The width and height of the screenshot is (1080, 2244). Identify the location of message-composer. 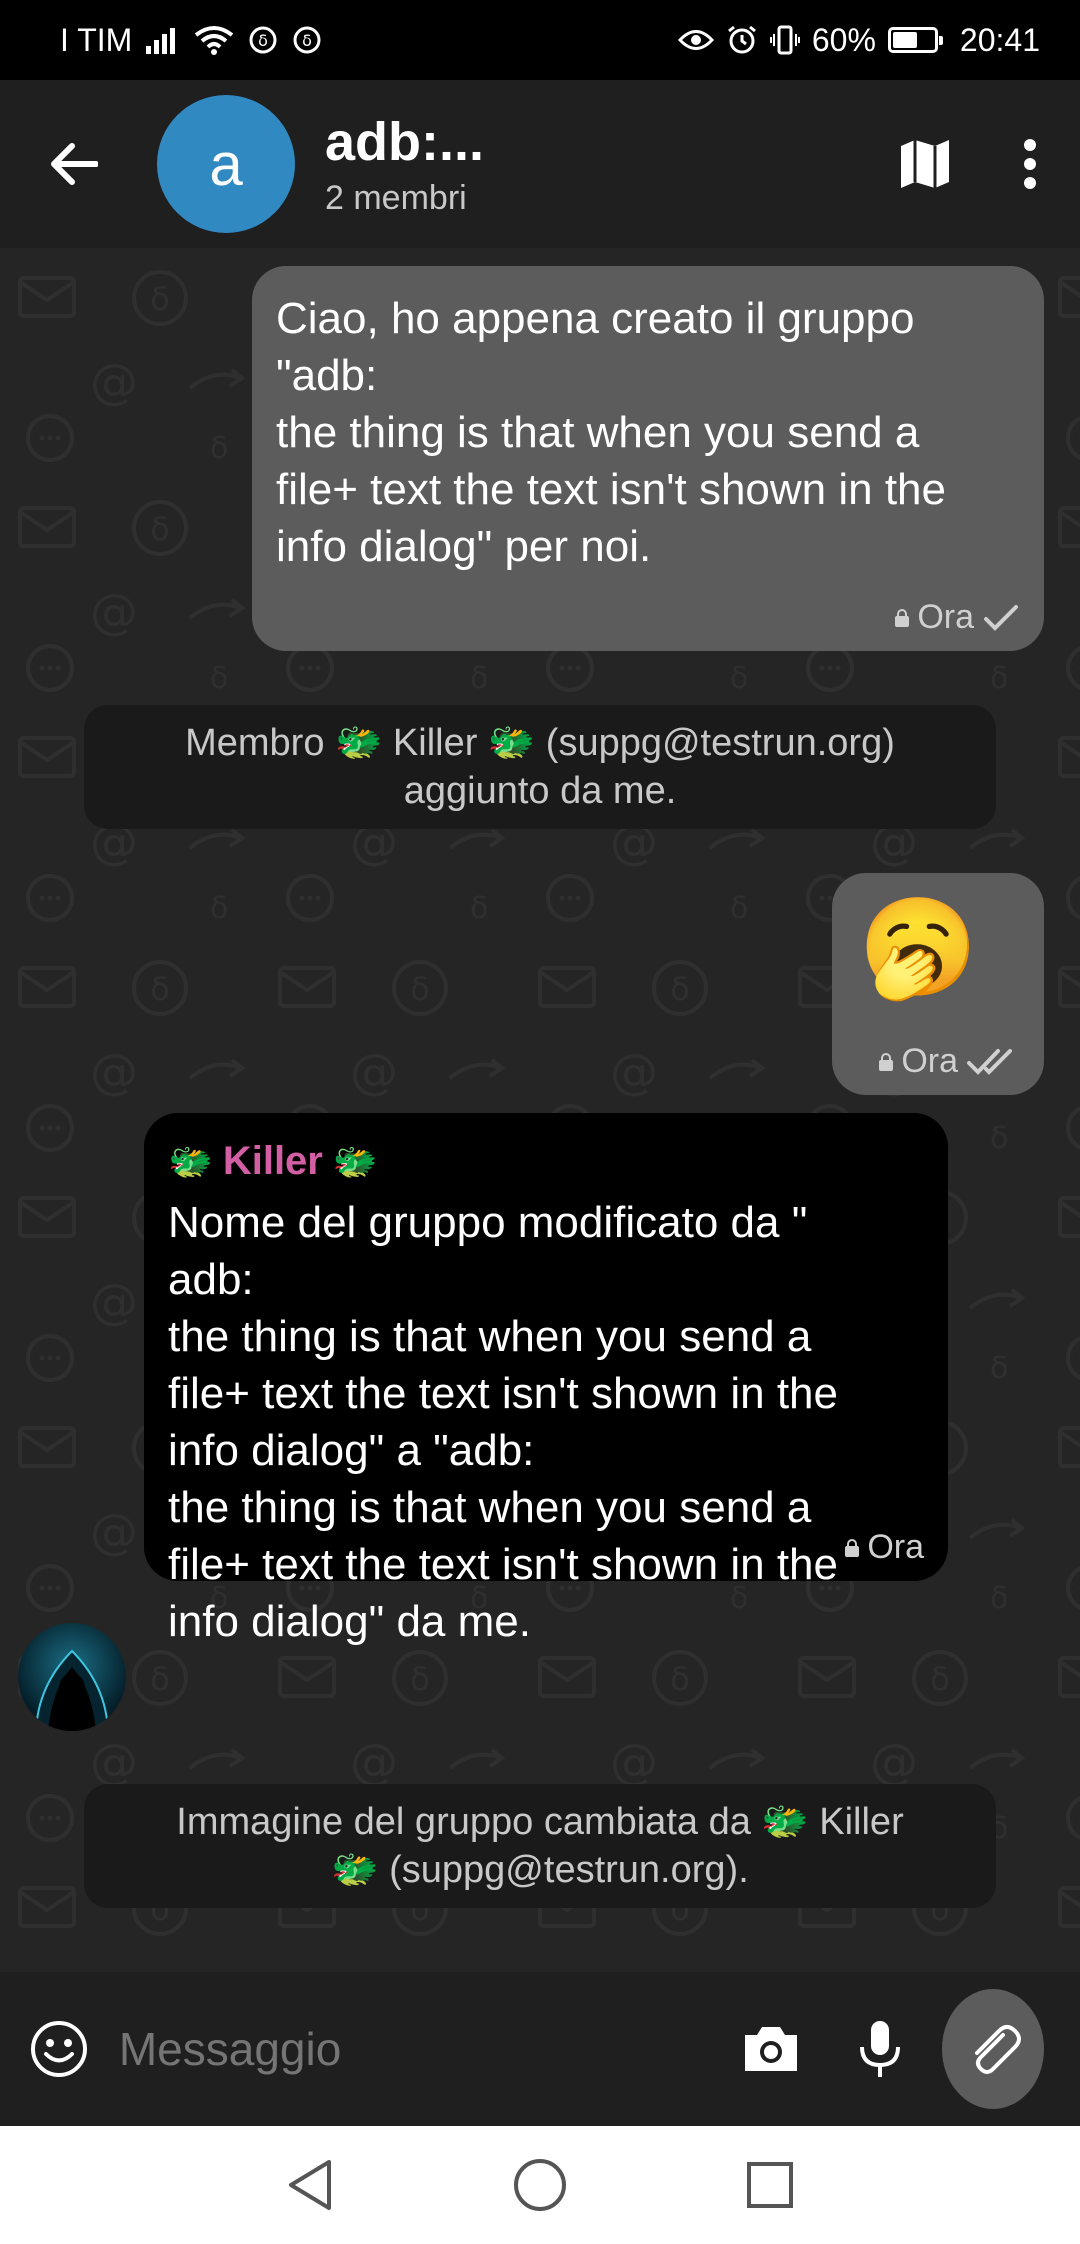
(540, 2049).